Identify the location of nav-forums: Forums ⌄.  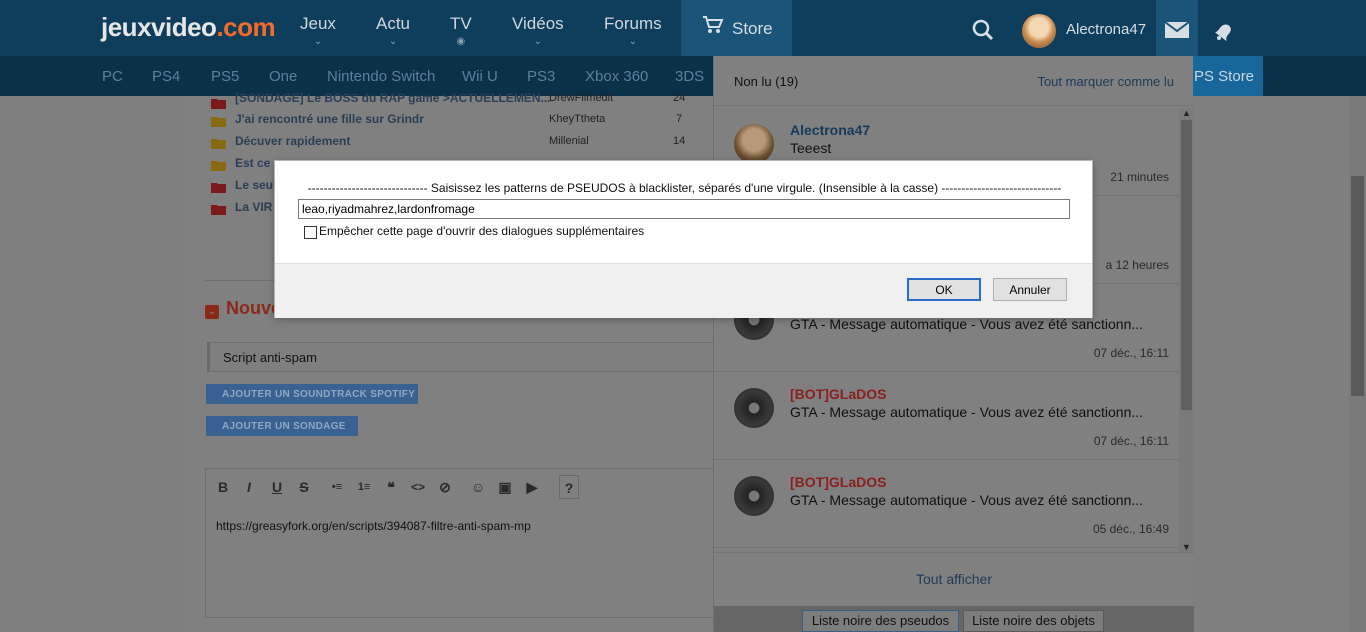
(633, 30).